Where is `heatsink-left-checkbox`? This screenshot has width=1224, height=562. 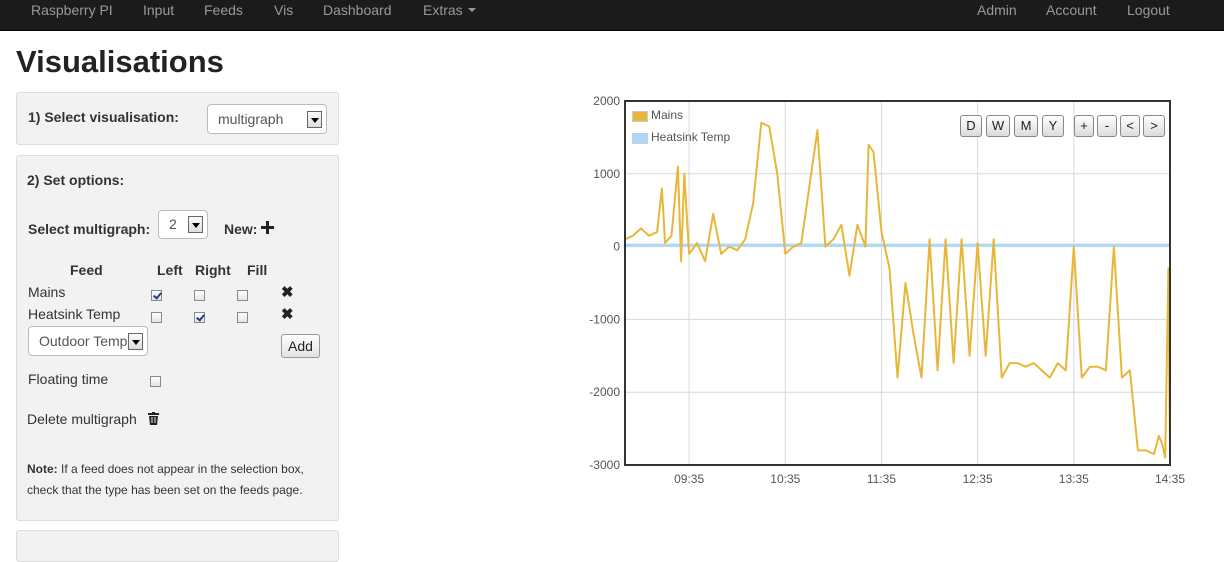
heatsink-left-checkbox is located at coordinates (156, 317).